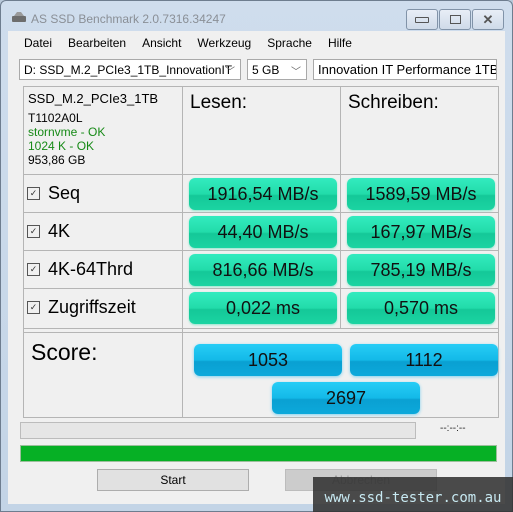 This screenshot has width=513, height=512. What do you see at coordinates (256, 16) in the screenshot?
I see `title-bar: AS SSD Benchmark 2.0.7316.34247 ✕` at bounding box center [256, 16].